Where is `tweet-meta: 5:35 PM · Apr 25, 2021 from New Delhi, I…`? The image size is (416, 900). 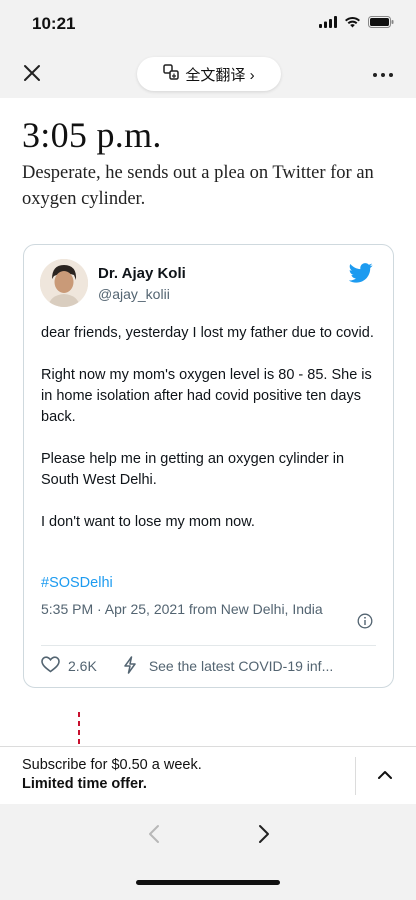 tweet-meta: 5:35 PM · Apr 25, 2021 from New Delhi, I… is located at coordinates (191, 609).